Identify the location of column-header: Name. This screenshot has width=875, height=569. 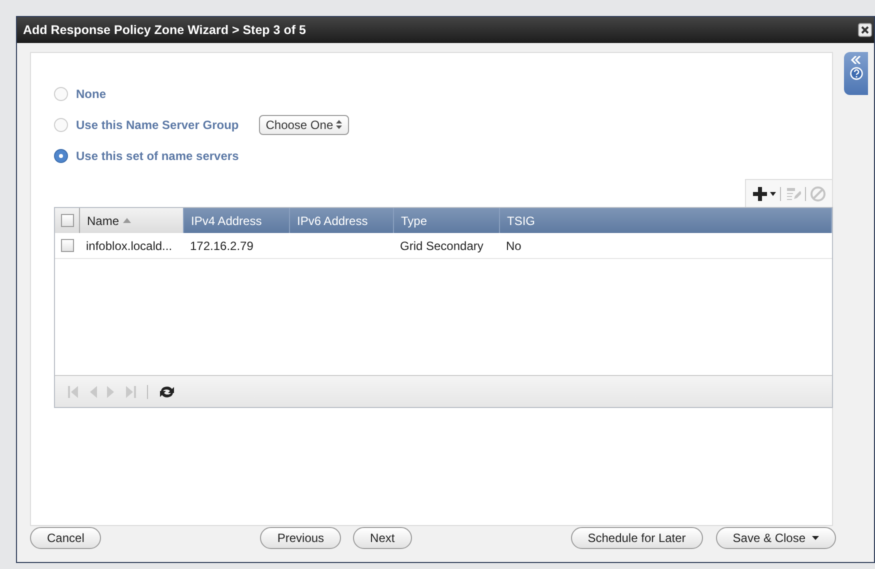
(132, 220).